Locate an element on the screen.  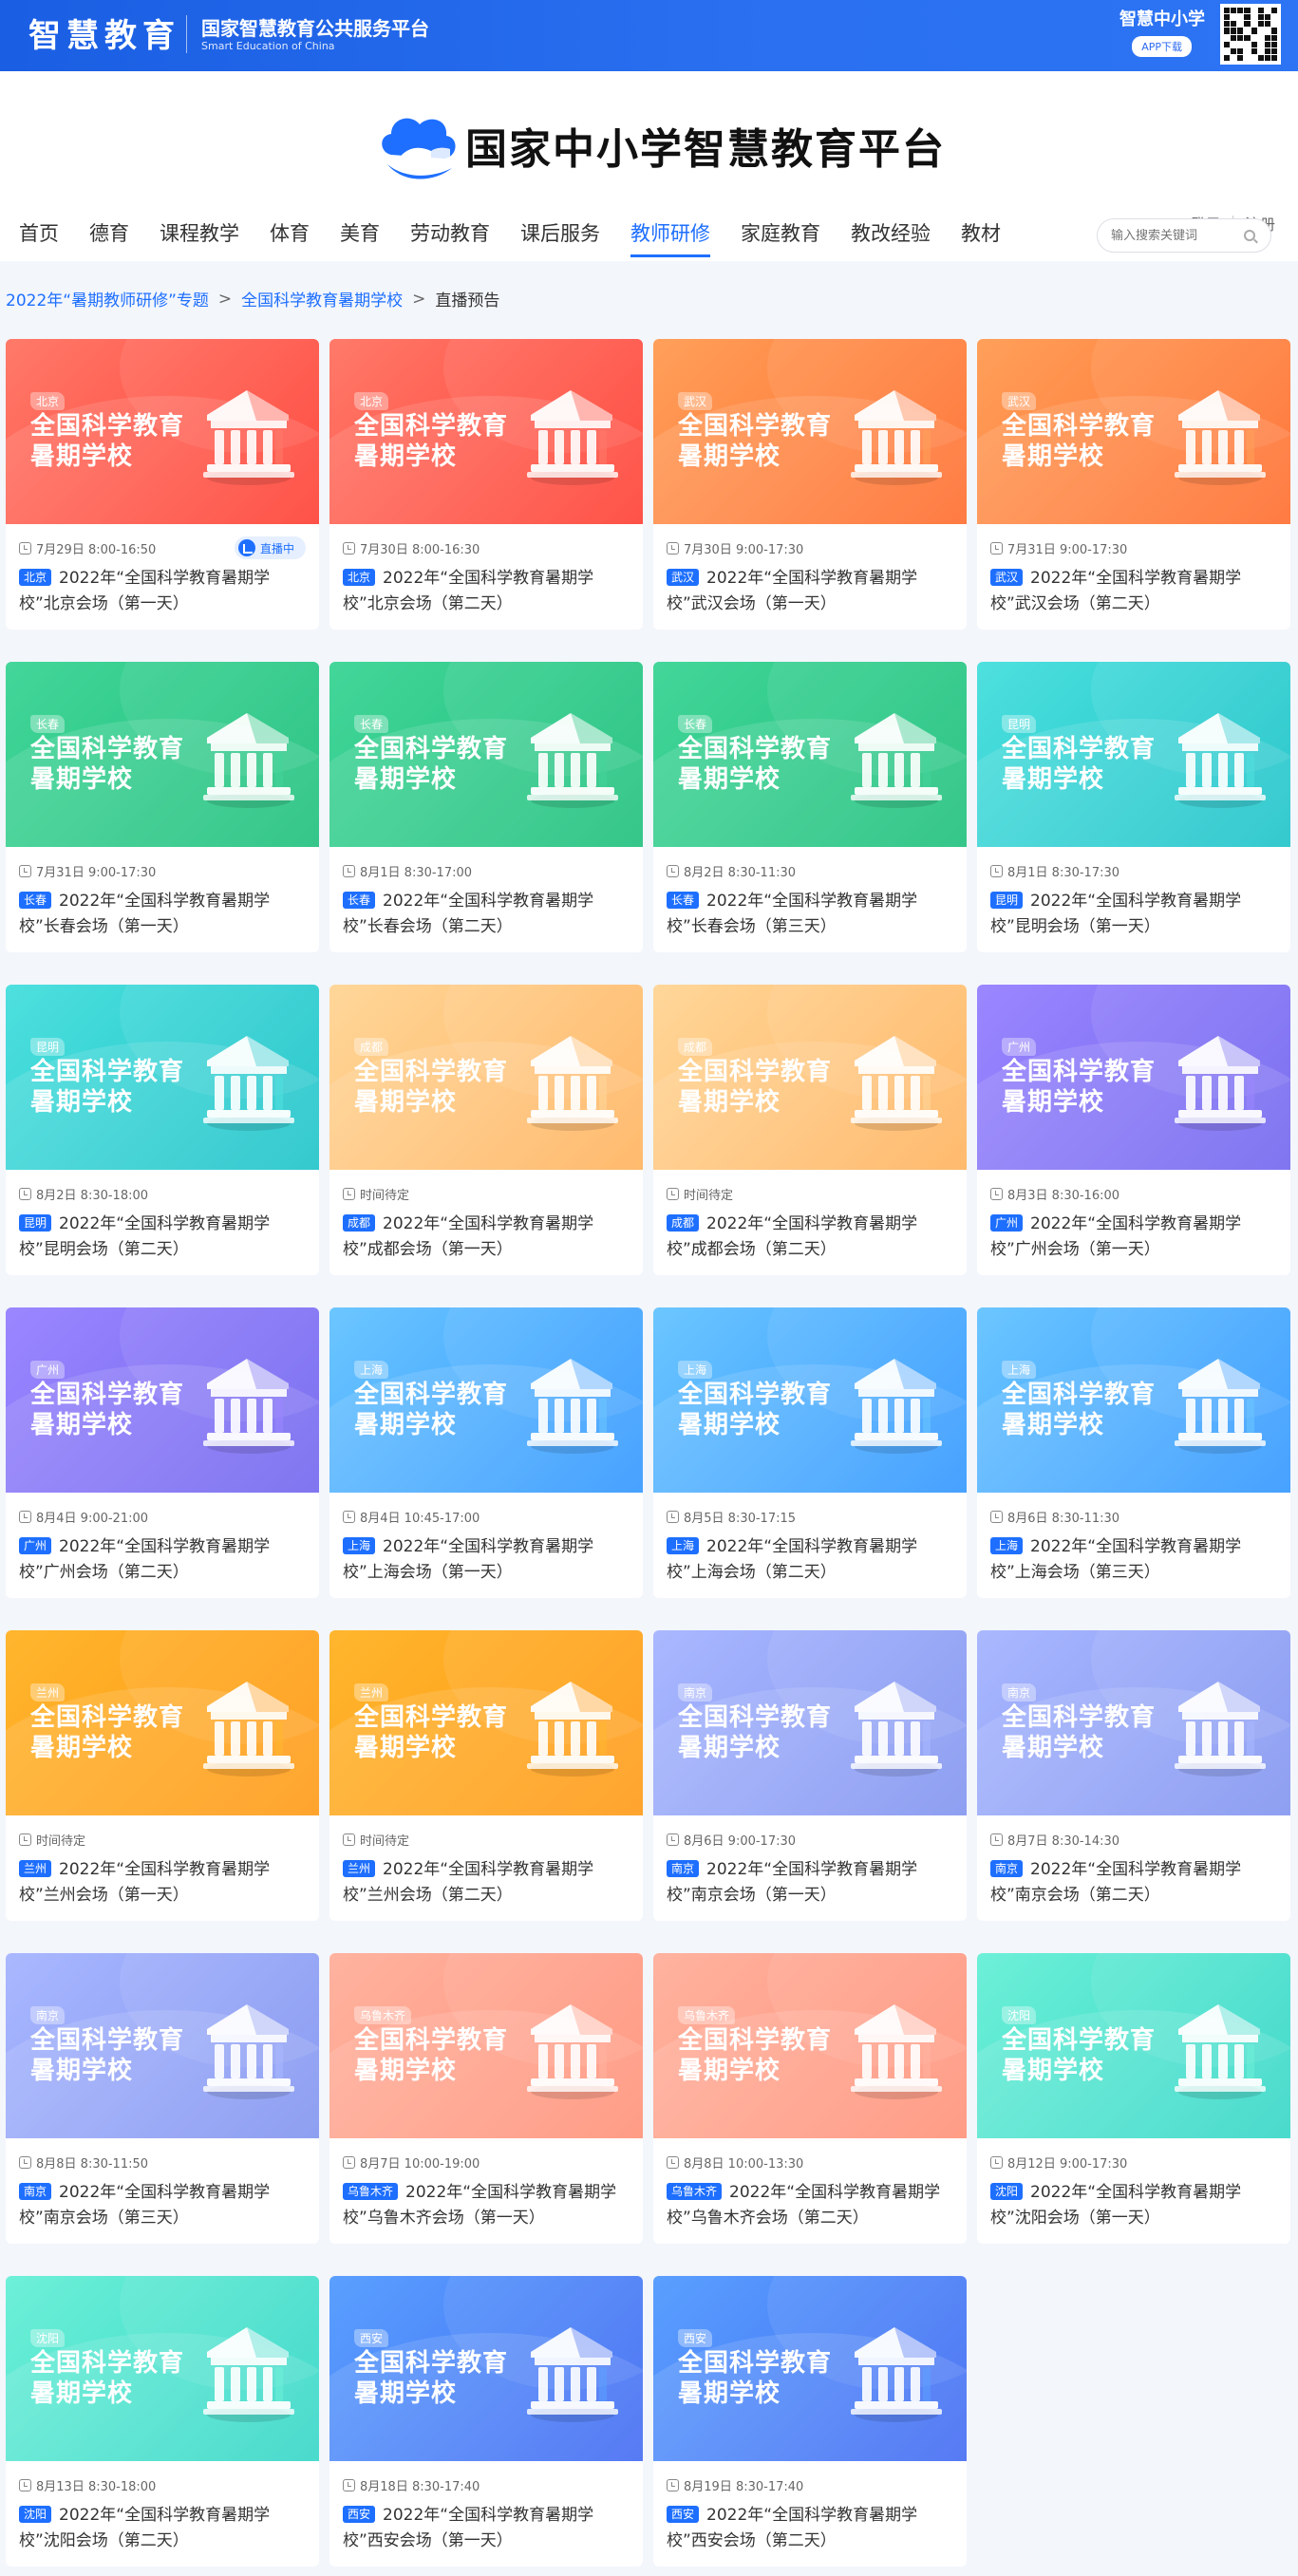
card-title: 北京 2022年“全国科学教育暑期学校”北京会场（第一天） is located at coordinates (162, 588).